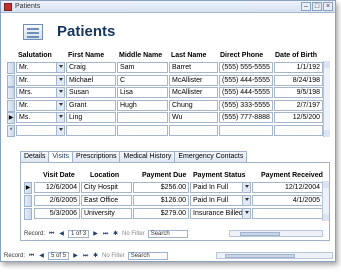  What do you see at coordinates (328, 6) in the screenshot?
I see `close-button: ×` at bounding box center [328, 6].